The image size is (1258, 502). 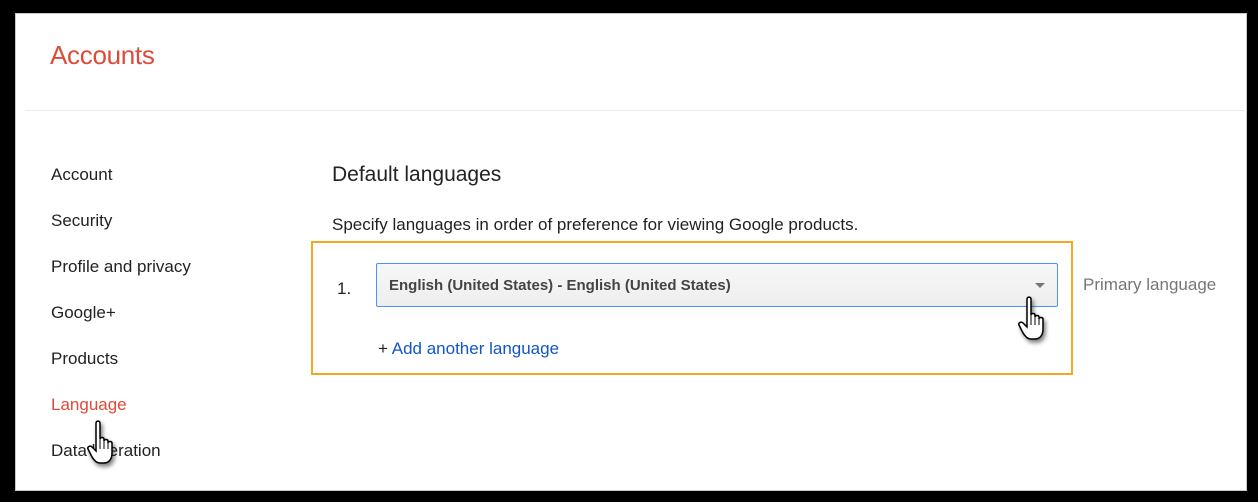 I want to click on section-title: Default languages, so click(x=417, y=174).